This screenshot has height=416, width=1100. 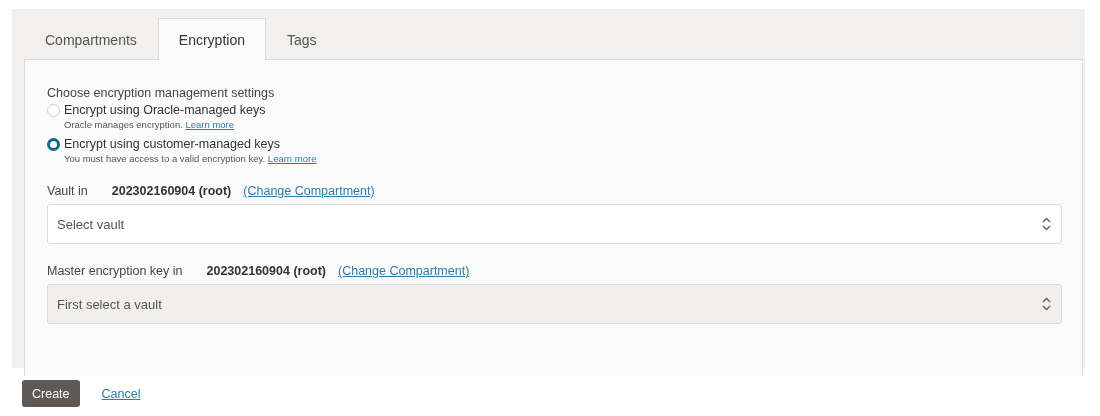 I want to click on tab: Tags, so click(x=301, y=39).